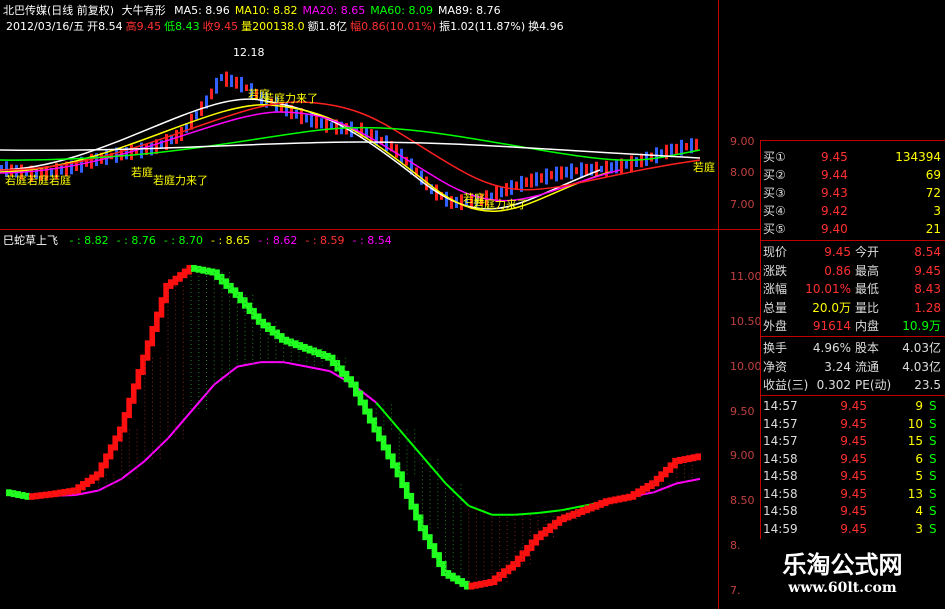  Describe the element at coordinates (933, 229) in the screenshot. I see `order-volume: 21` at that location.